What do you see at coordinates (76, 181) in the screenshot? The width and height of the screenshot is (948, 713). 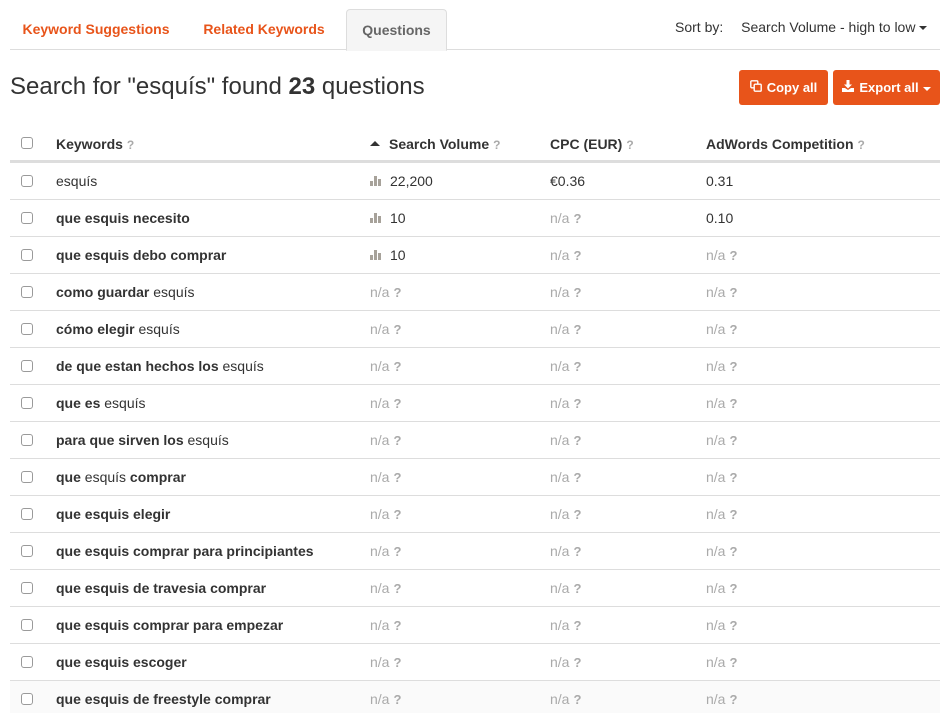 I see `keyword-cell: esquís` at bounding box center [76, 181].